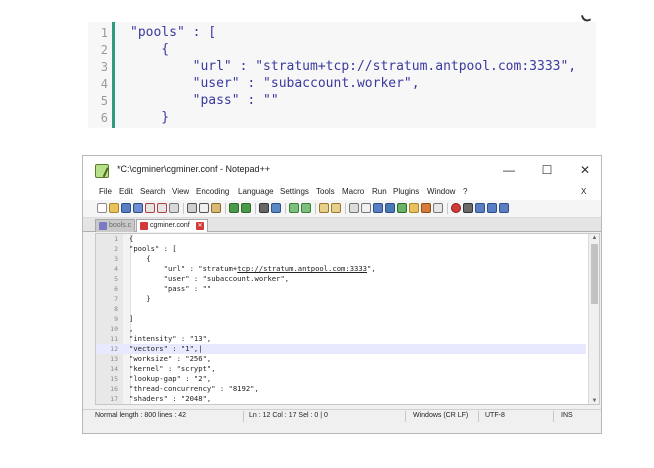  What do you see at coordinates (341, 259) in the screenshot?
I see `editor-line: 3 {` at bounding box center [341, 259].